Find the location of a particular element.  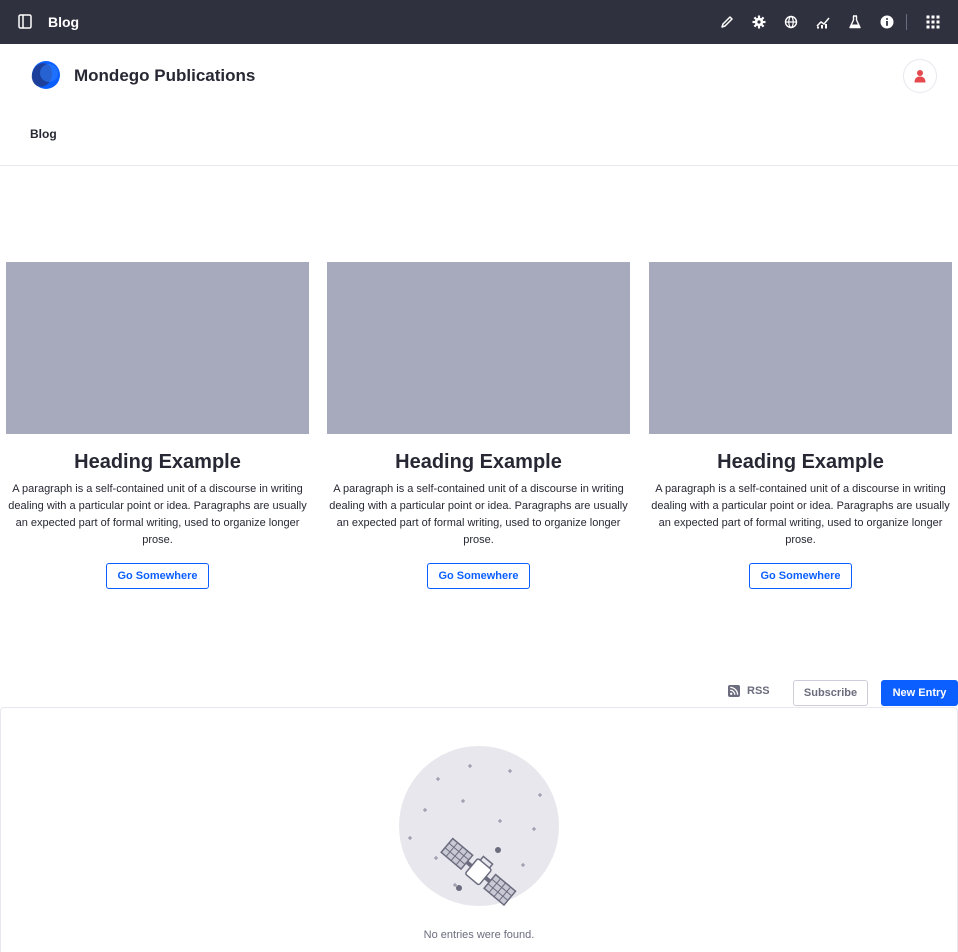

satellite-illustration-icon is located at coordinates (479, 826).